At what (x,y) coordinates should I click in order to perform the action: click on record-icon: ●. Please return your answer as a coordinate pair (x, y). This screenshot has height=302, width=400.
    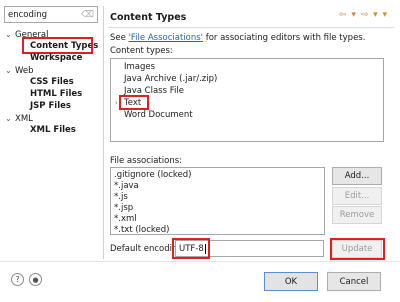
    Looking at the image, I should click on (35, 279).